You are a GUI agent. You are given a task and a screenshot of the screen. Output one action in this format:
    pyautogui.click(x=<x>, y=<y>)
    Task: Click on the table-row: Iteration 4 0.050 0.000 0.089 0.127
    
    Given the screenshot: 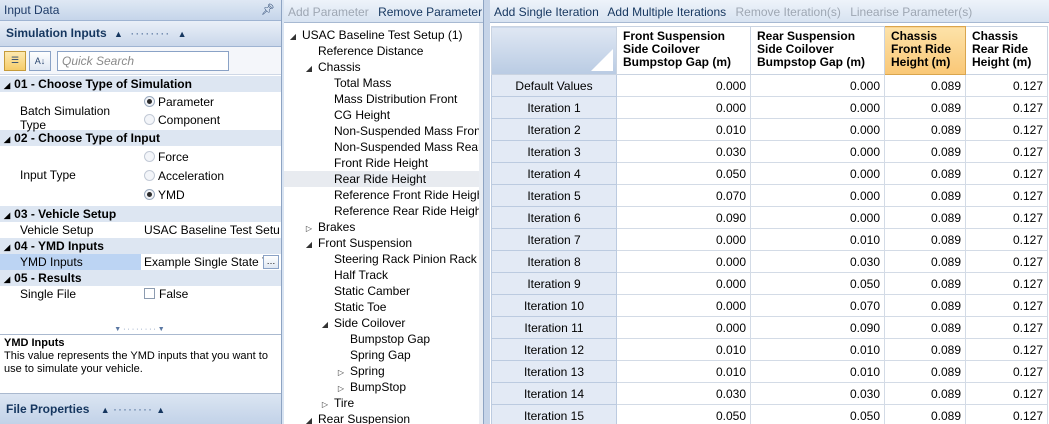 What is the action you would take?
    pyautogui.click(x=769, y=173)
    